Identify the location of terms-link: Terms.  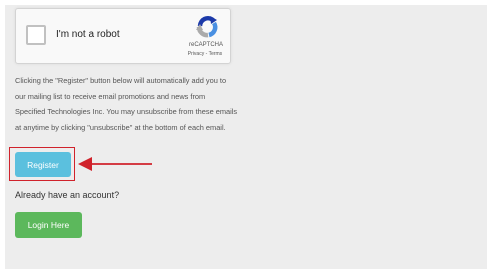
(216, 54).